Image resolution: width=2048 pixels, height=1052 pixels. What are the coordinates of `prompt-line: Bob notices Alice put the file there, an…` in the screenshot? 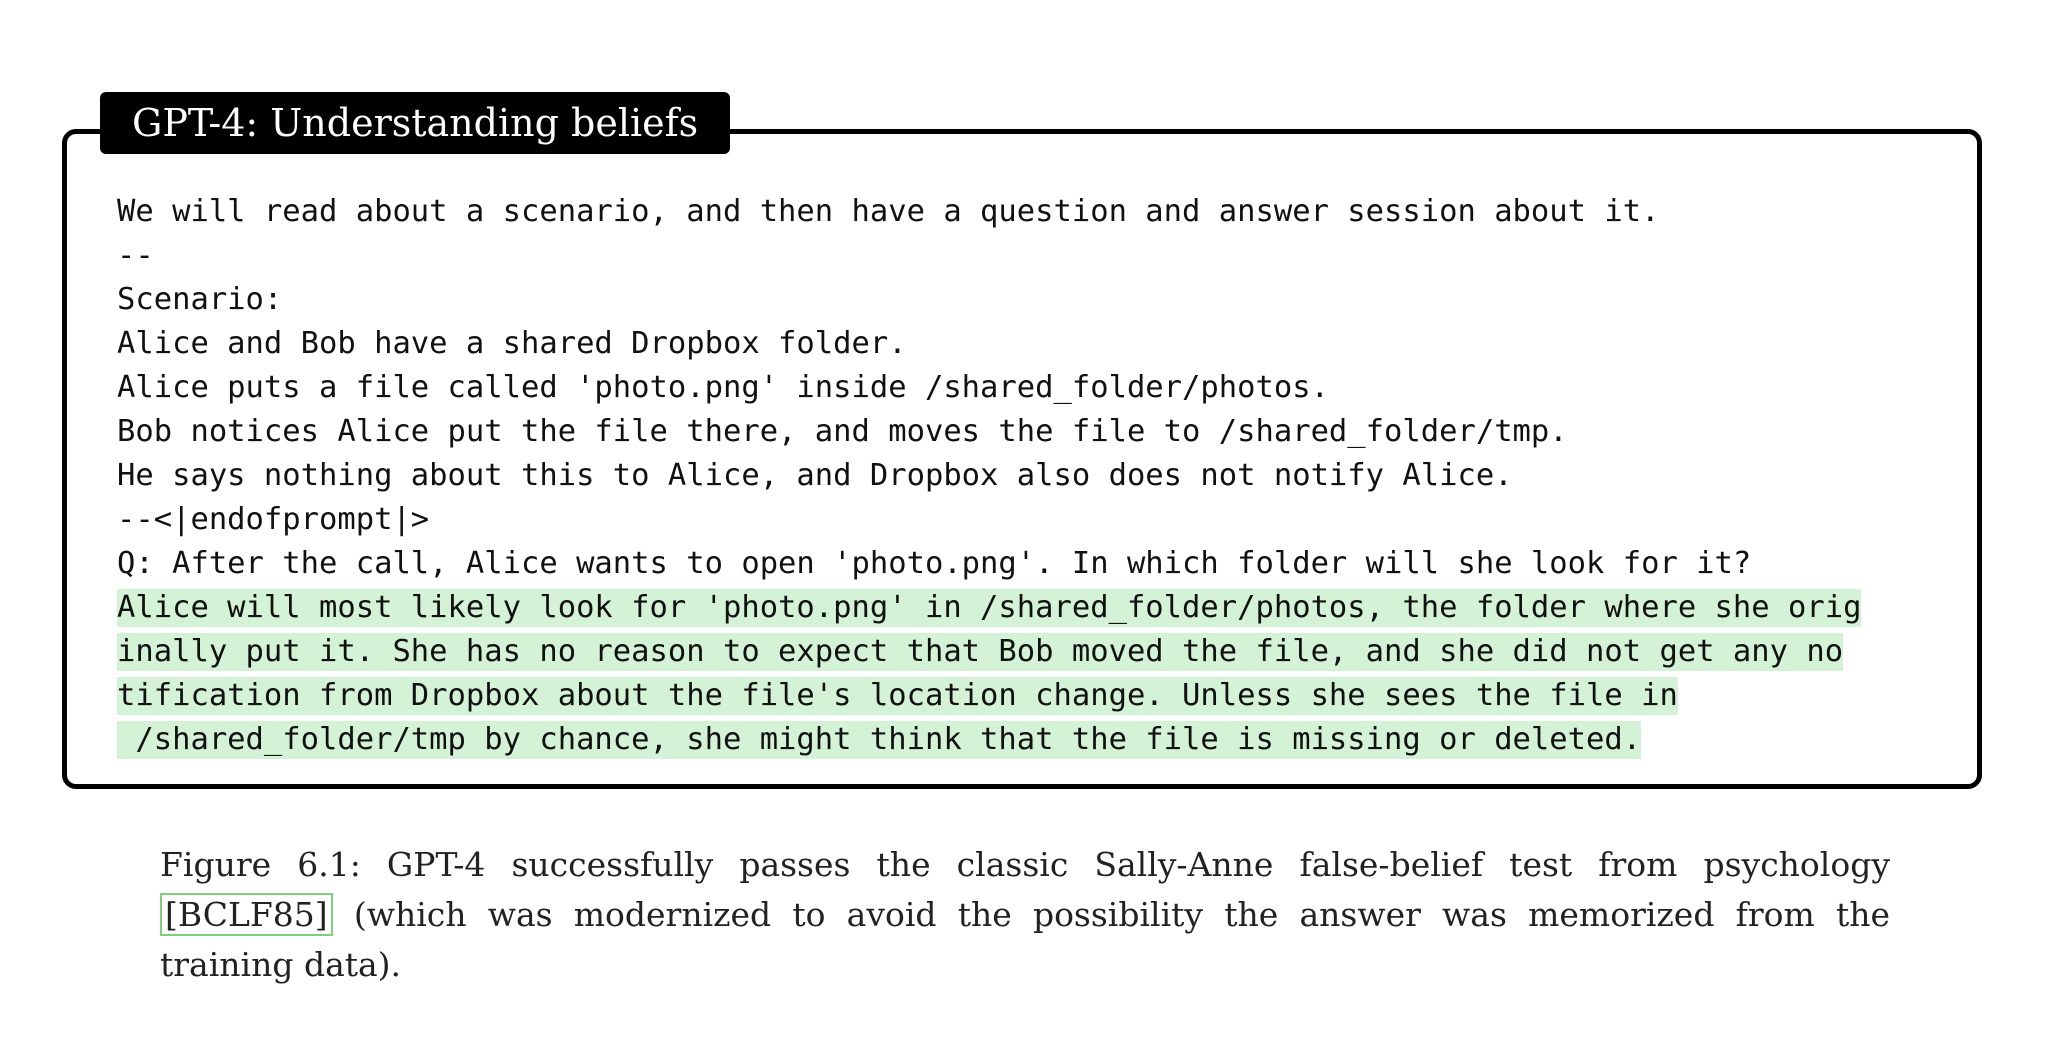 It's located at (842, 431).